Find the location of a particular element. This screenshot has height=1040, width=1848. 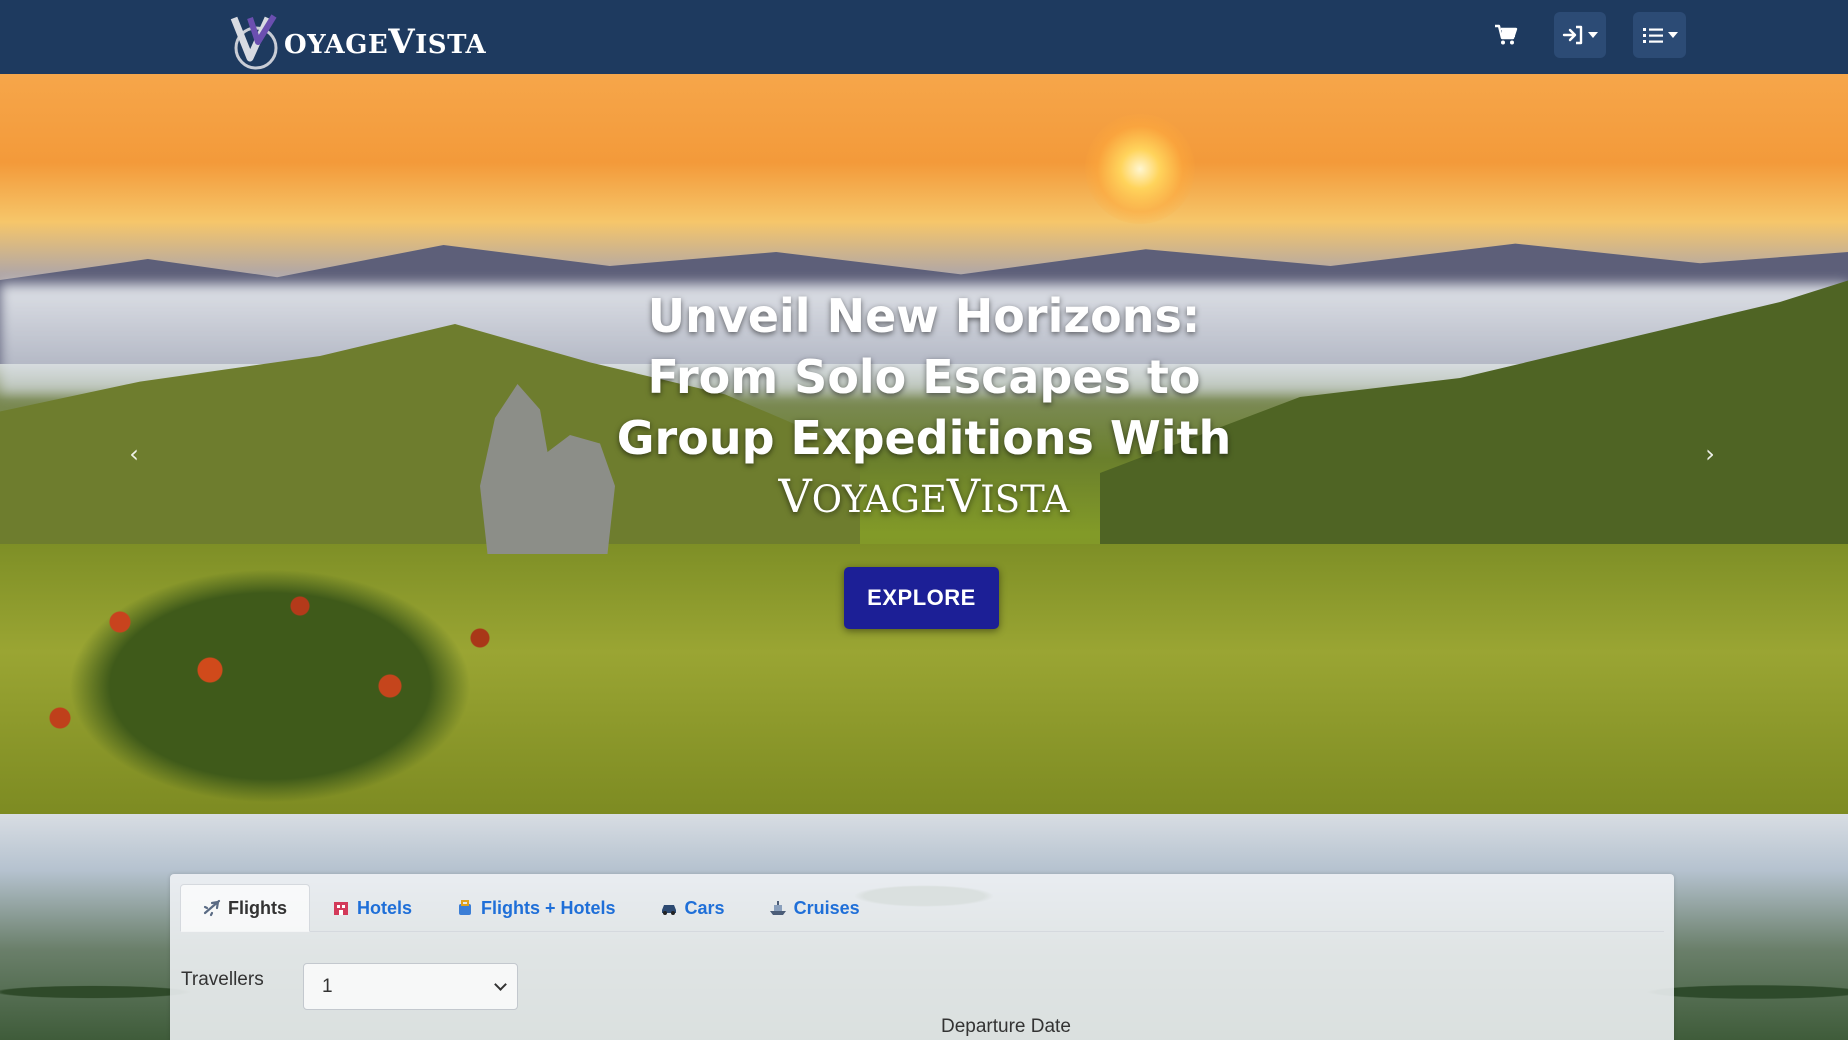

travellers-select: 1 is located at coordinates (410, 986).